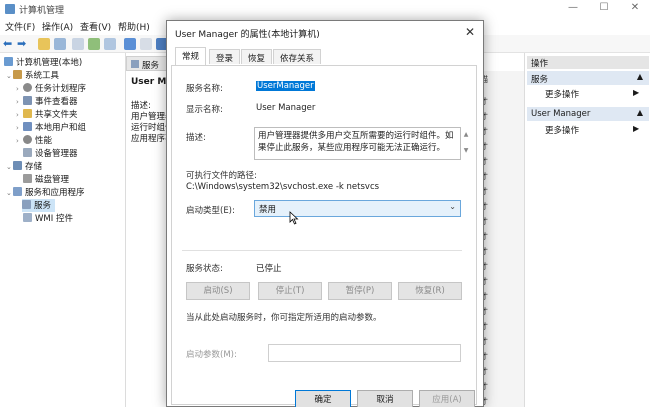 The image size is (650, 407). What do you see at coordinates (322, 250) in the screenshot?
I see `divider` at bounding box center [322, 250].